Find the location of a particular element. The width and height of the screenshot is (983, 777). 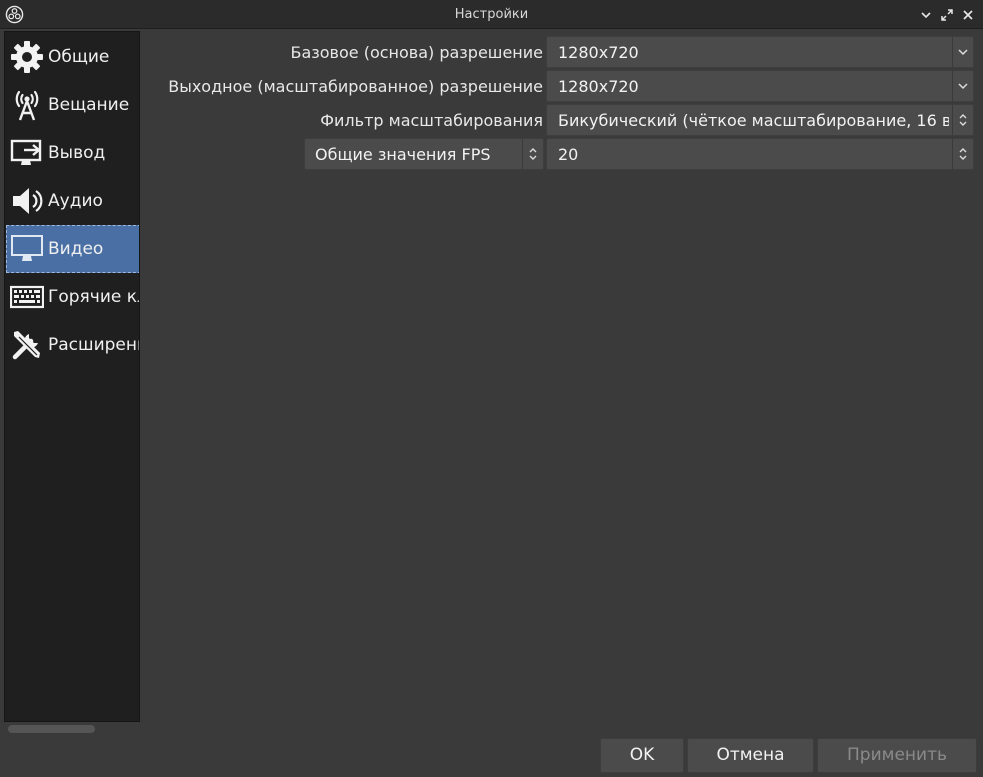

sidebar-item-video: Видео is located at coordinates (72, 249).